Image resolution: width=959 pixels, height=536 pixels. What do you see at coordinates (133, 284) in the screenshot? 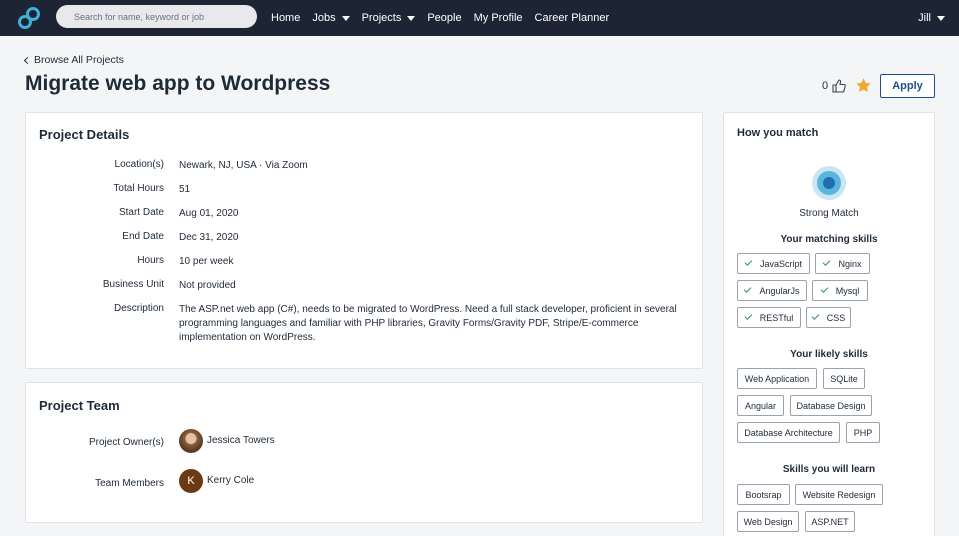
I see `detail-label: Business Unit` at bounding box center [133, 284].